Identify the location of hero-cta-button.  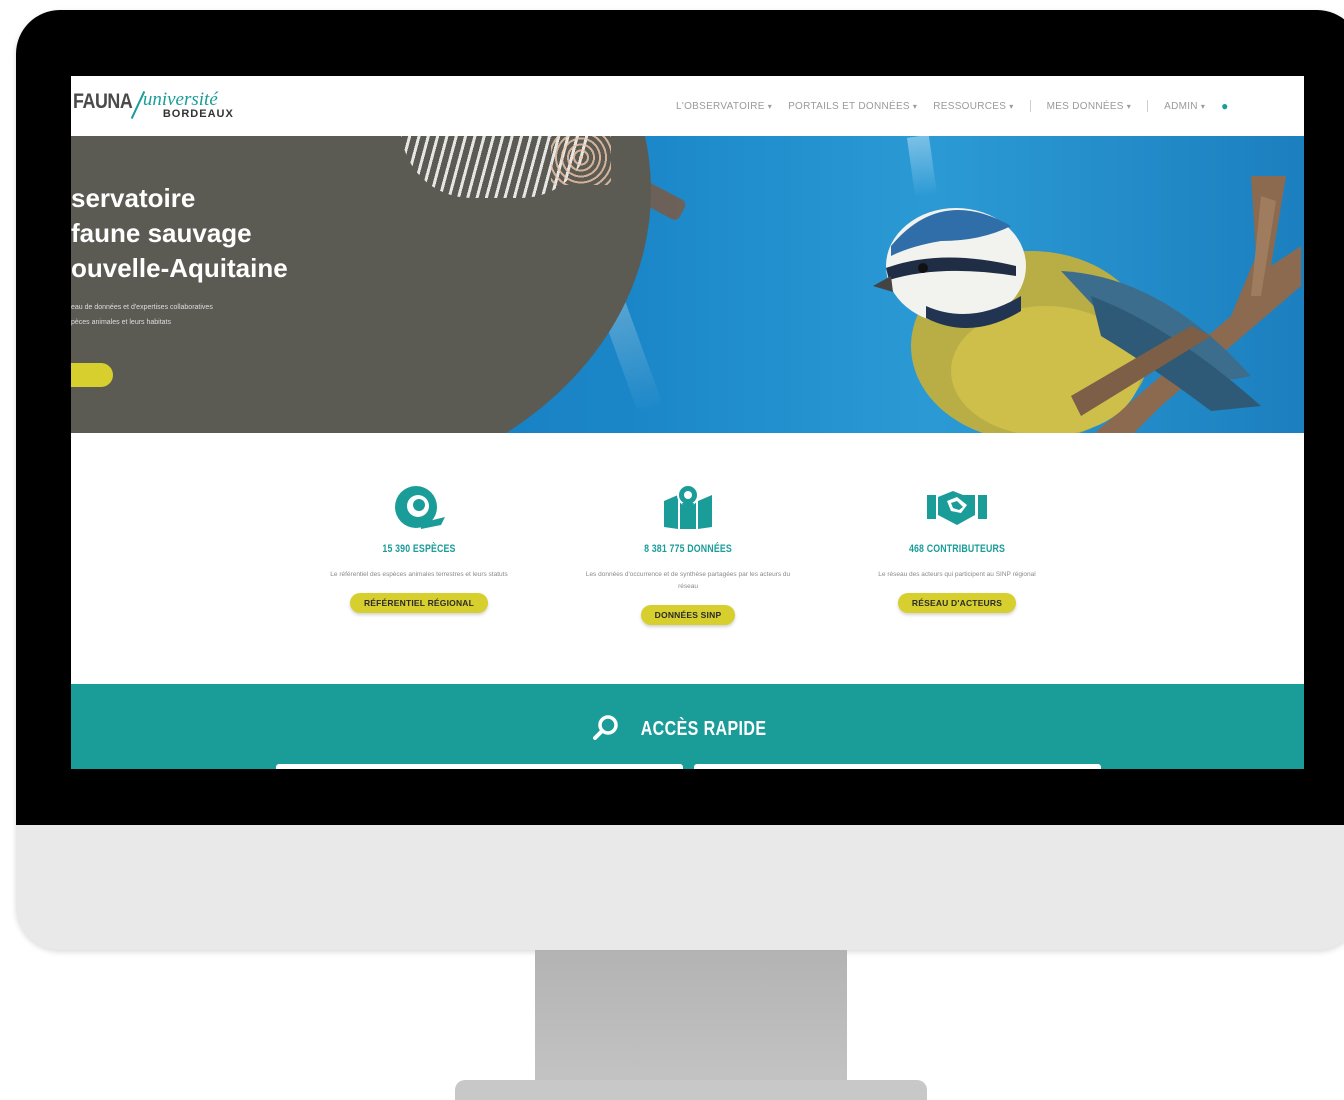
(92, 375).